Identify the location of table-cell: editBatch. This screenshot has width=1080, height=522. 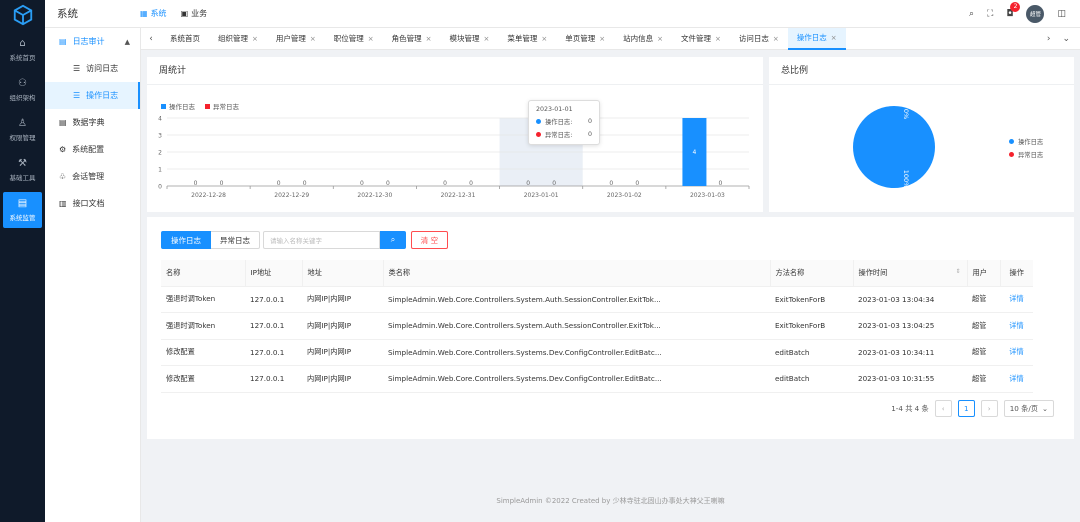
(811, 379).